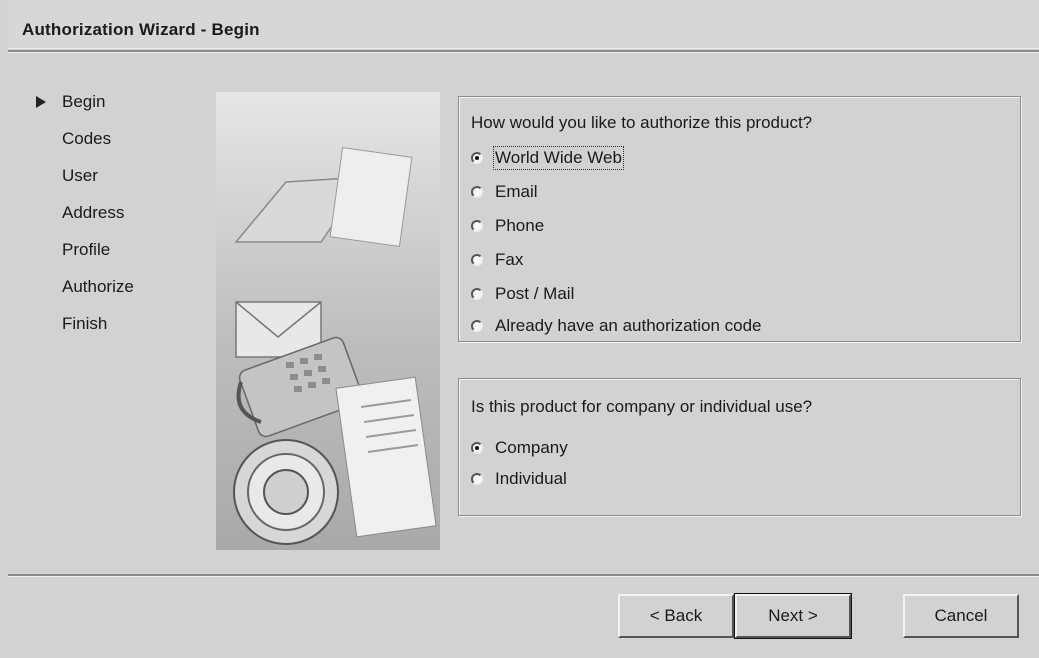  I want to click on radio-post-mail: Post / Mail, so click(522, 294).